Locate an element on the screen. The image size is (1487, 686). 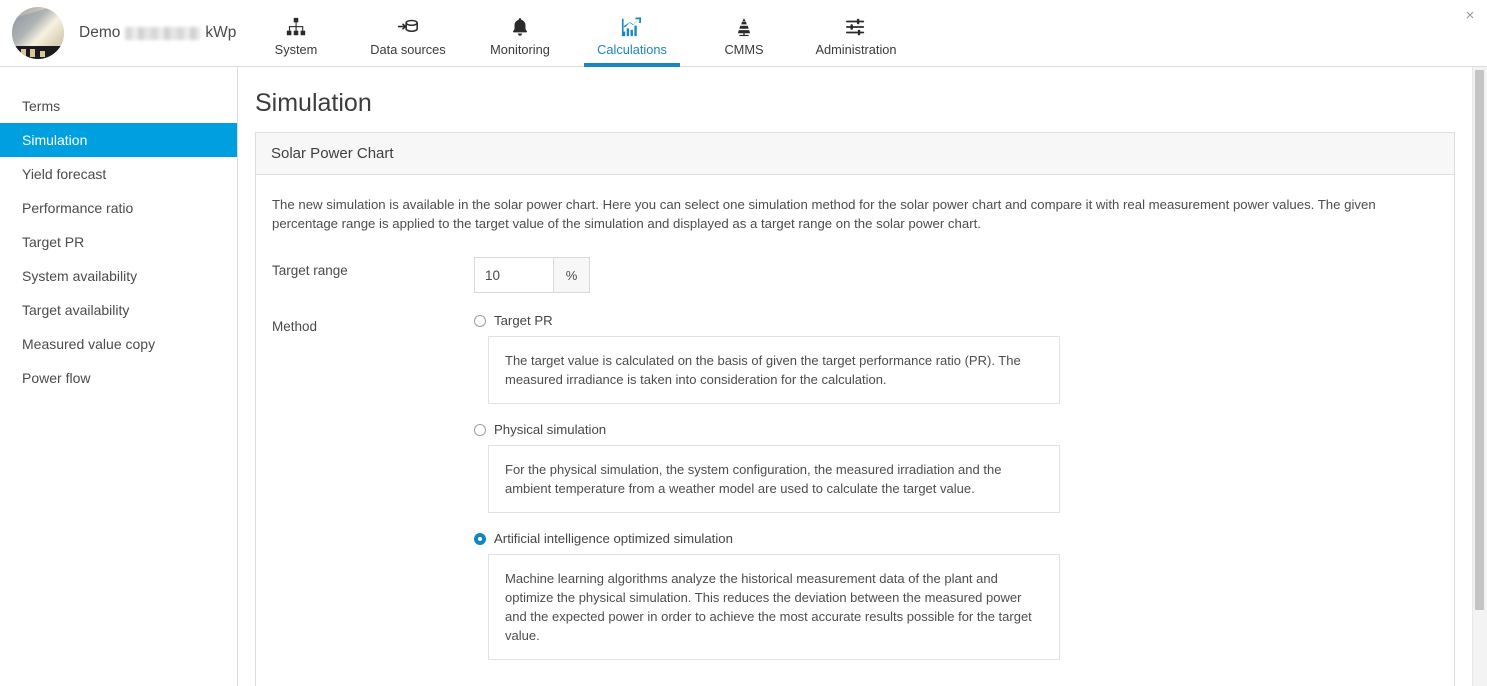
target-range-unit: % is located at coordinates (572, 275).